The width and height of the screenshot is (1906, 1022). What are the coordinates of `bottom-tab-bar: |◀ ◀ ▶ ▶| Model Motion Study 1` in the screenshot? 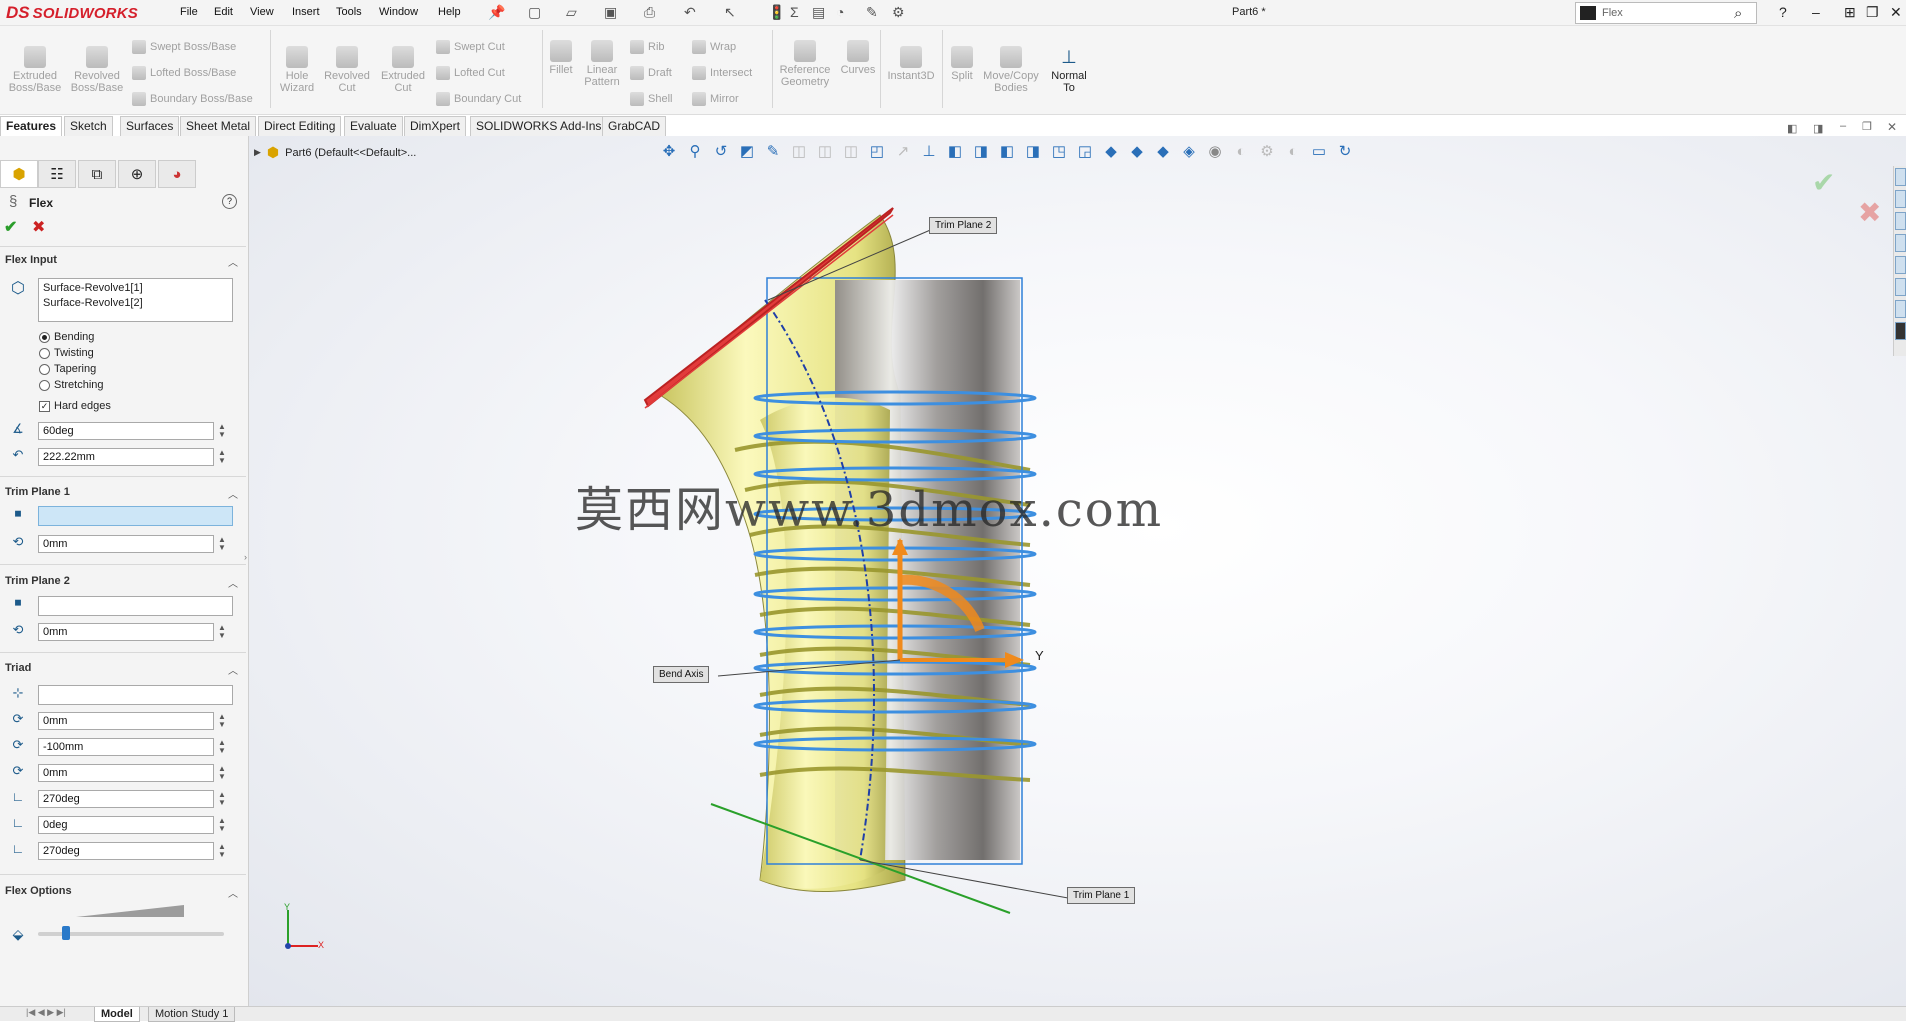 It's located at (953, 1014).